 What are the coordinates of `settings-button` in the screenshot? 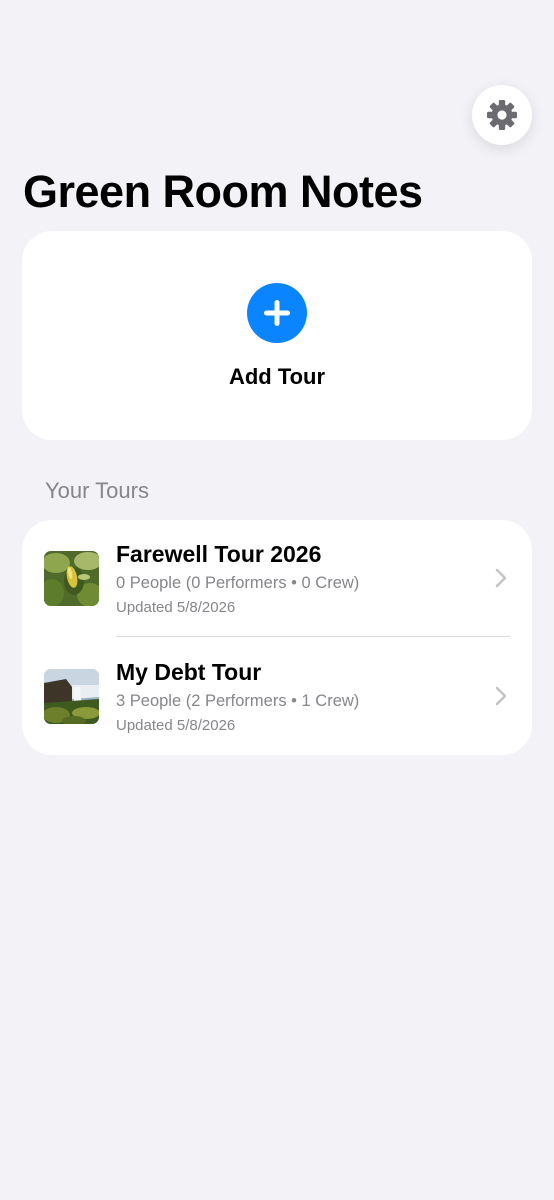 It's located at (502, 115).